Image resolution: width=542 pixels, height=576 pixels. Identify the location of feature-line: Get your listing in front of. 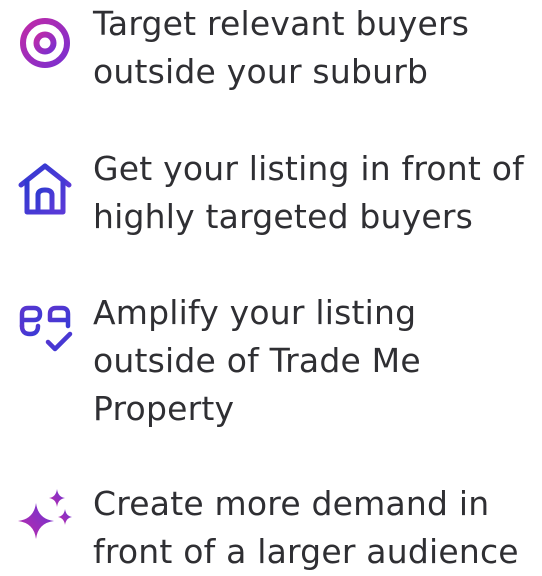
(308, 168).